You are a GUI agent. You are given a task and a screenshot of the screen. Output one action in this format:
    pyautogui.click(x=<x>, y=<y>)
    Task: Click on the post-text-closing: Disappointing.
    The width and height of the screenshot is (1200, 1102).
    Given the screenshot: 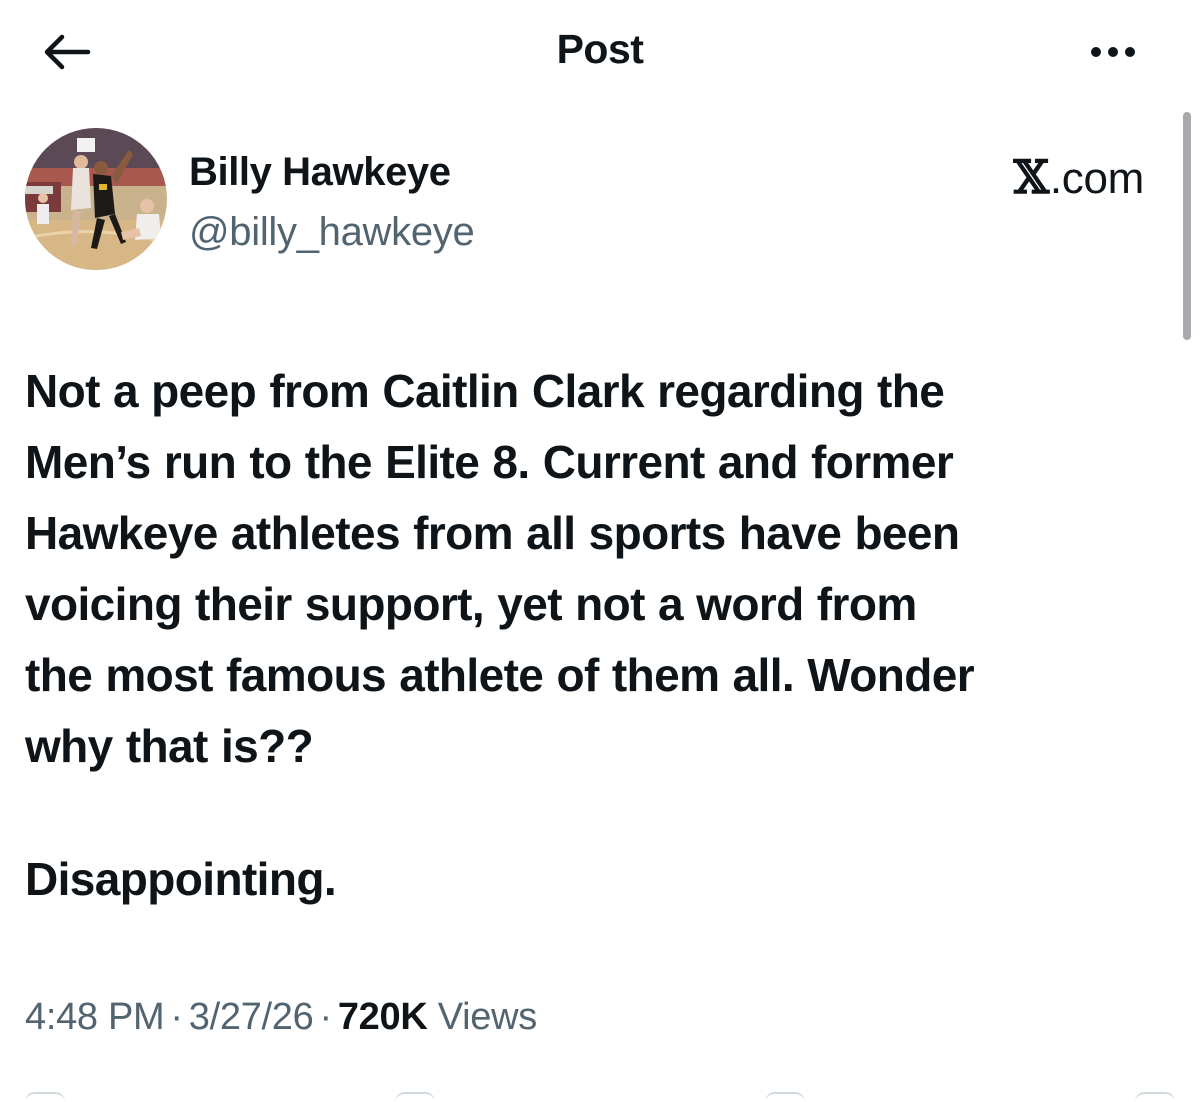 What is the action you would take?
    pyautogui.click(x=181, y=879)
    